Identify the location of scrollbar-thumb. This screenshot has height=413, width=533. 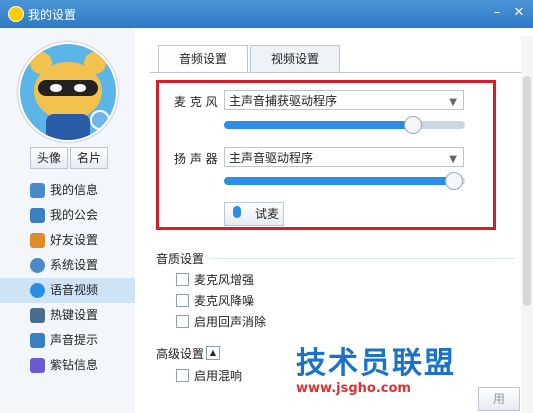
(527, 191).